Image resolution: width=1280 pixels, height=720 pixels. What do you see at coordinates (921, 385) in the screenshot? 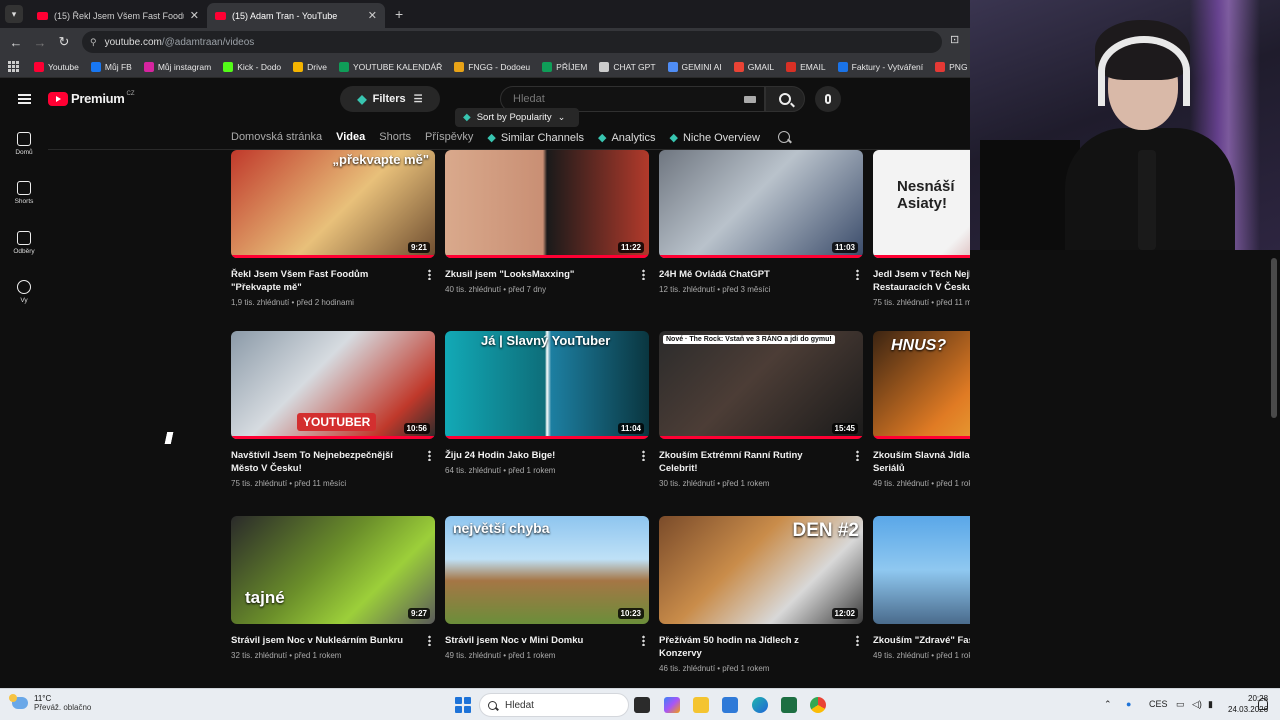
I see `video-thumbnail: HNUS?13:50` at bounding box center [921, 385].